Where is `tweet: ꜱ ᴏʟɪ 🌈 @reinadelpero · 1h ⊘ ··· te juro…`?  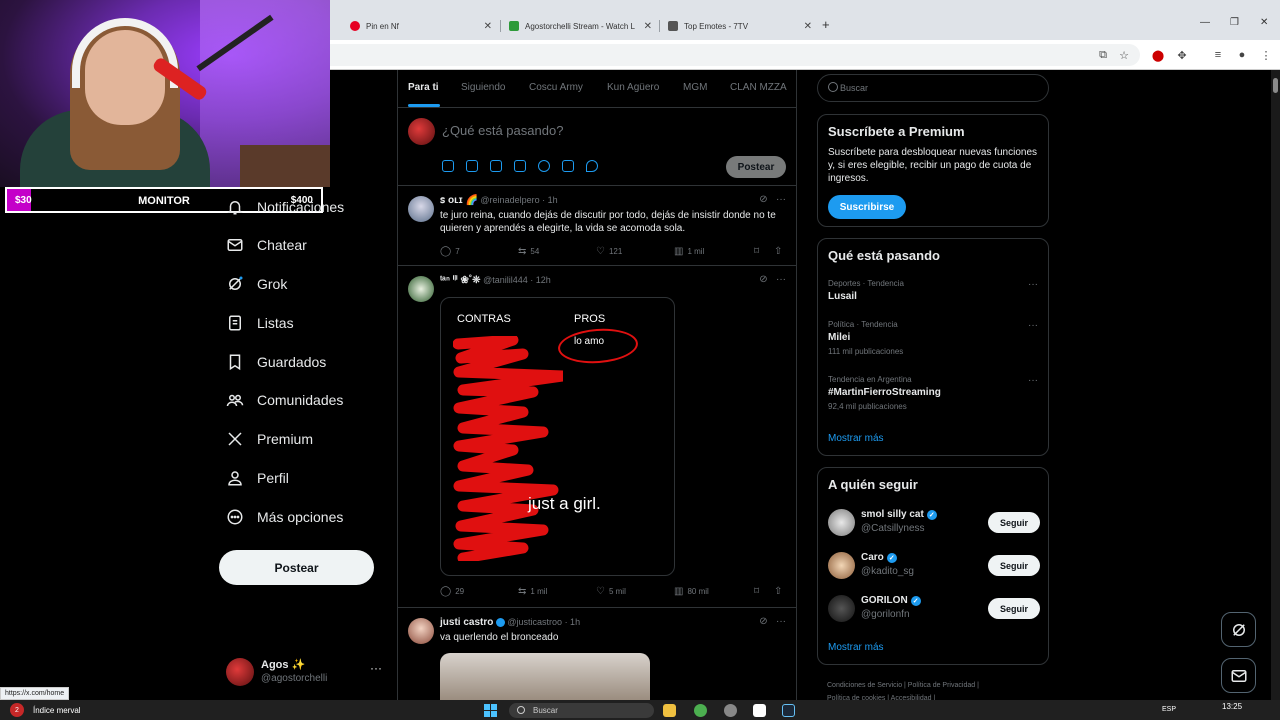 tweet: ꜱ ᴏʟɪ 🌈 @reinadelpero · 1h ⊘ ··· te juro… is located at coordinates (597, 226).